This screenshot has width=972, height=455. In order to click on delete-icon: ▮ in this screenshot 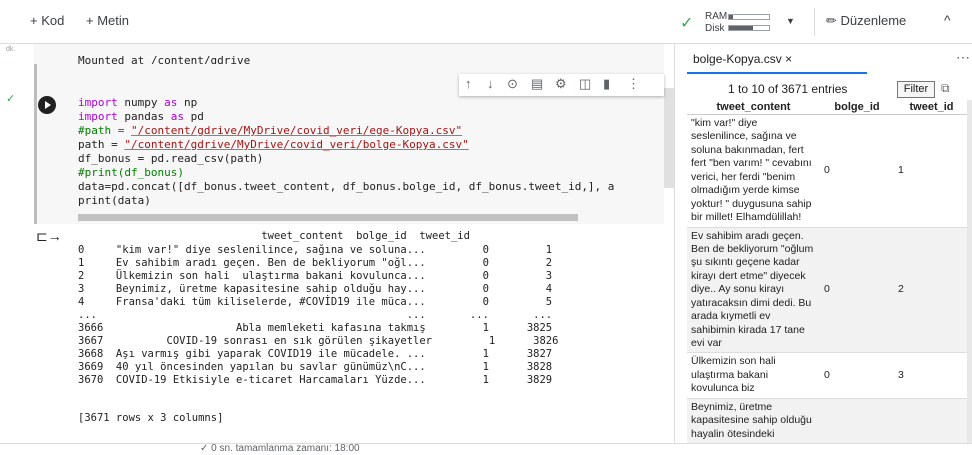, I will do `click(606, 84)`.